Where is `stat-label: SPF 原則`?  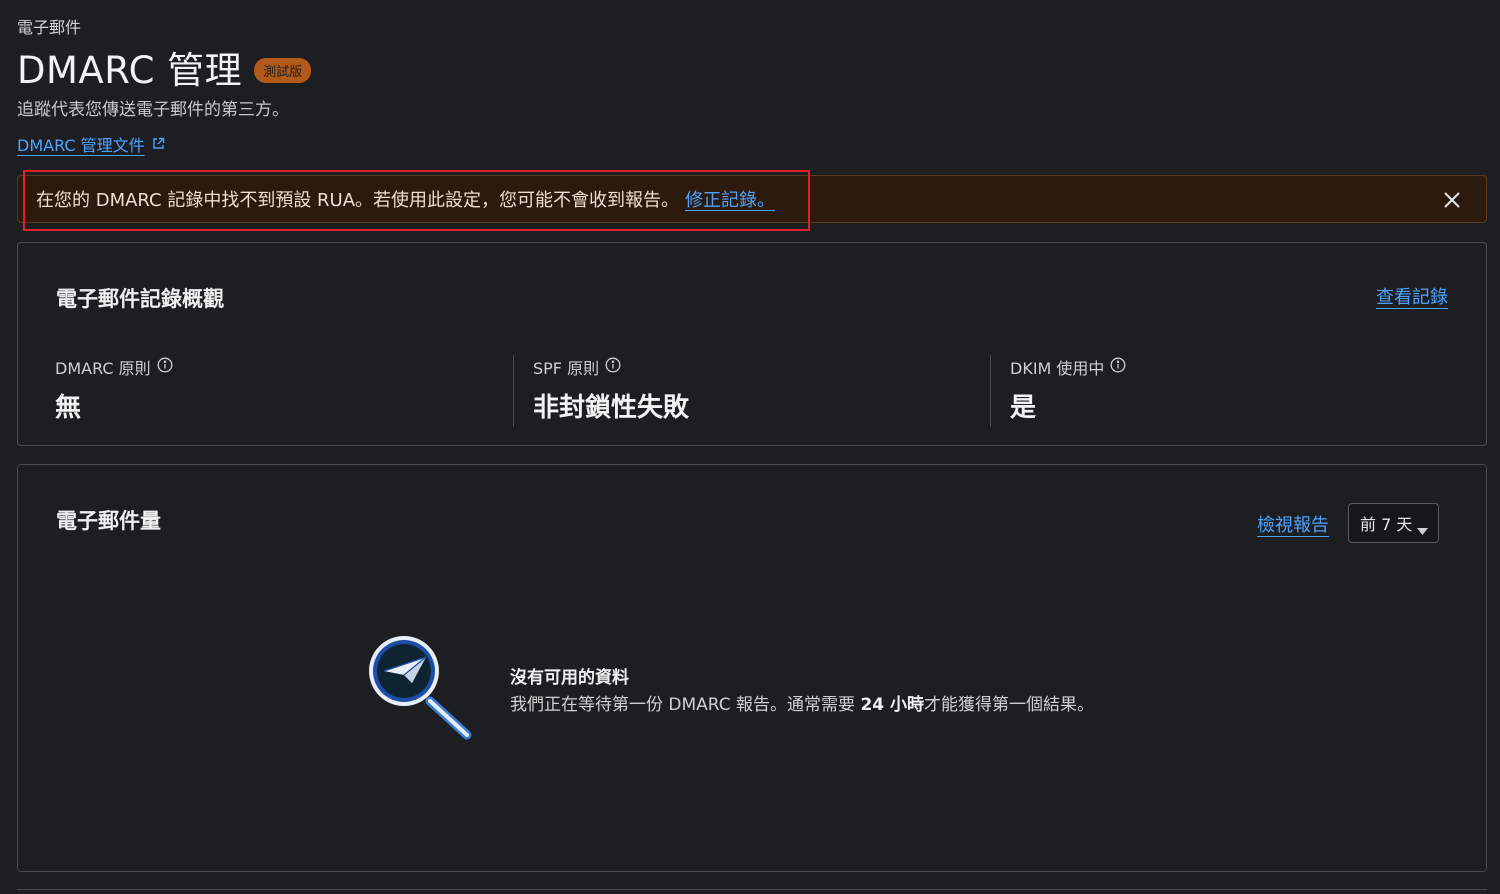 stat-label: SPF 原則 is located at coordinates (611, 367).